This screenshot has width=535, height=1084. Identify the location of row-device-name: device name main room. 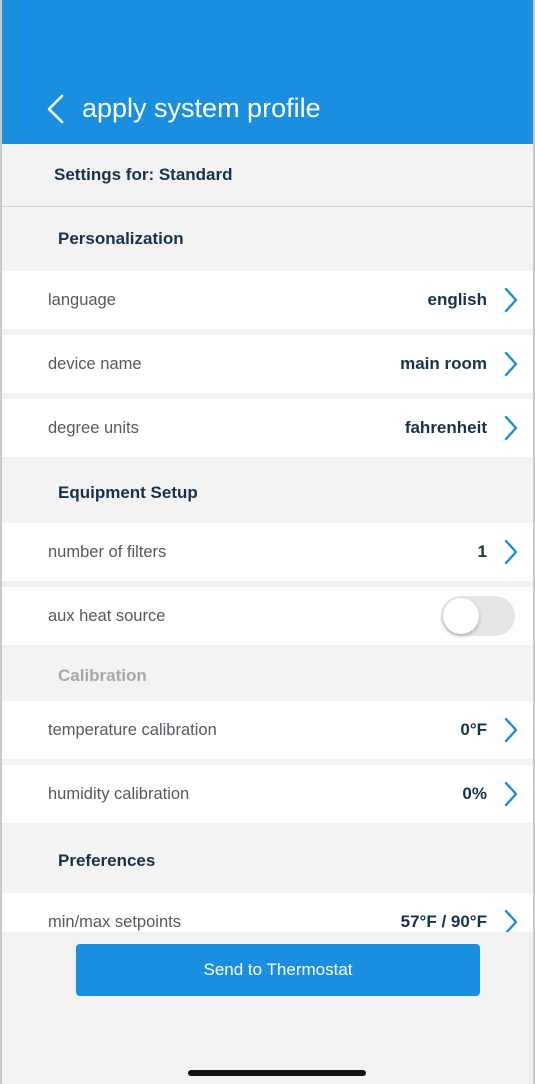
(267, 364).